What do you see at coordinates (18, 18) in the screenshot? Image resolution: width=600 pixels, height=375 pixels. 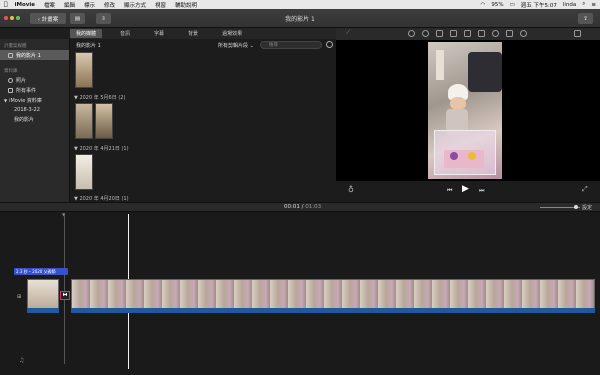 I see `zoom-window-icon` at bounding box center [18, 18].